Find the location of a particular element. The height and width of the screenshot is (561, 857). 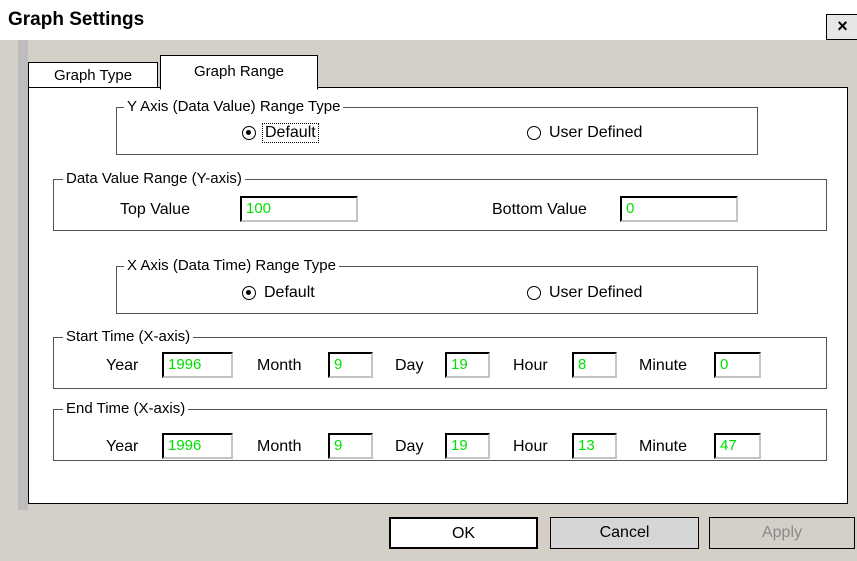

bottom-value-label: Bottom Value is located at coordinates (539, 209).